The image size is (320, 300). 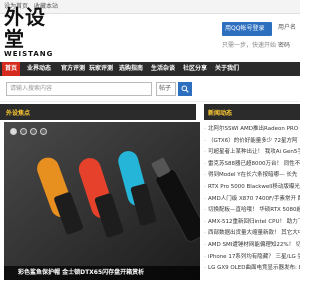 I want to click on search-button, so click(x=185, y=89).